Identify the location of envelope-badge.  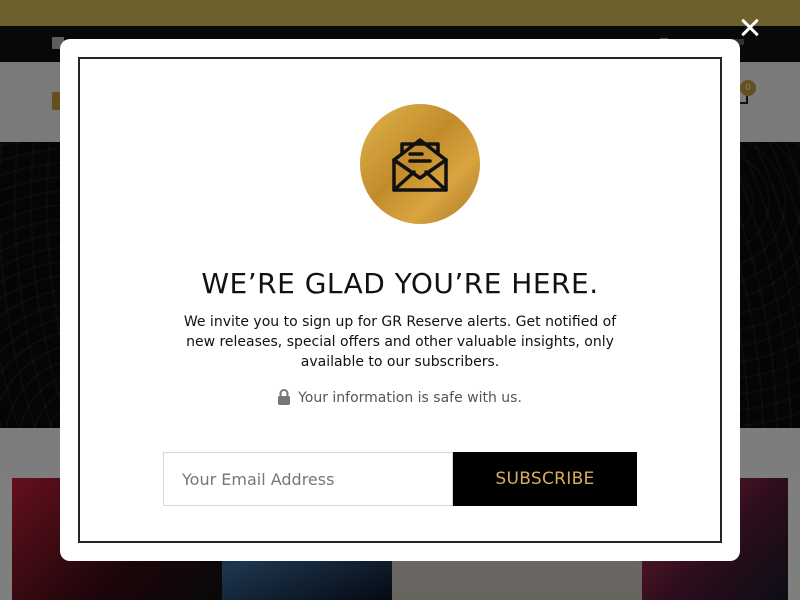
(420, 164).